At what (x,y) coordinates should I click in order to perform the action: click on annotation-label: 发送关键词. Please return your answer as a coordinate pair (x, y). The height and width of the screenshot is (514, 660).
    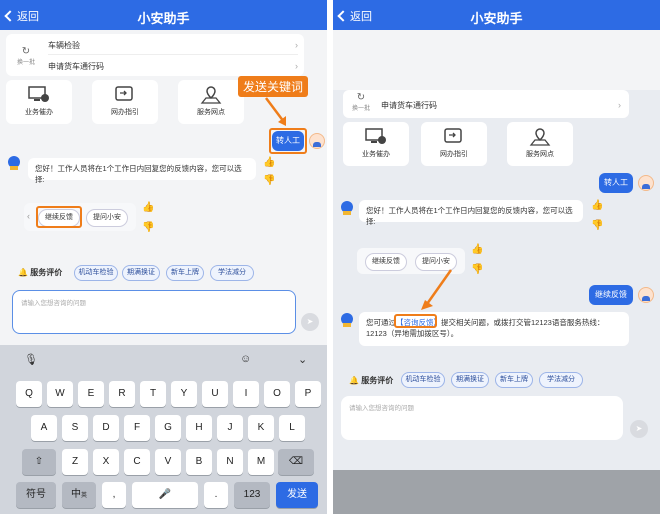
    Looking at the image, I should click on (273, 86).